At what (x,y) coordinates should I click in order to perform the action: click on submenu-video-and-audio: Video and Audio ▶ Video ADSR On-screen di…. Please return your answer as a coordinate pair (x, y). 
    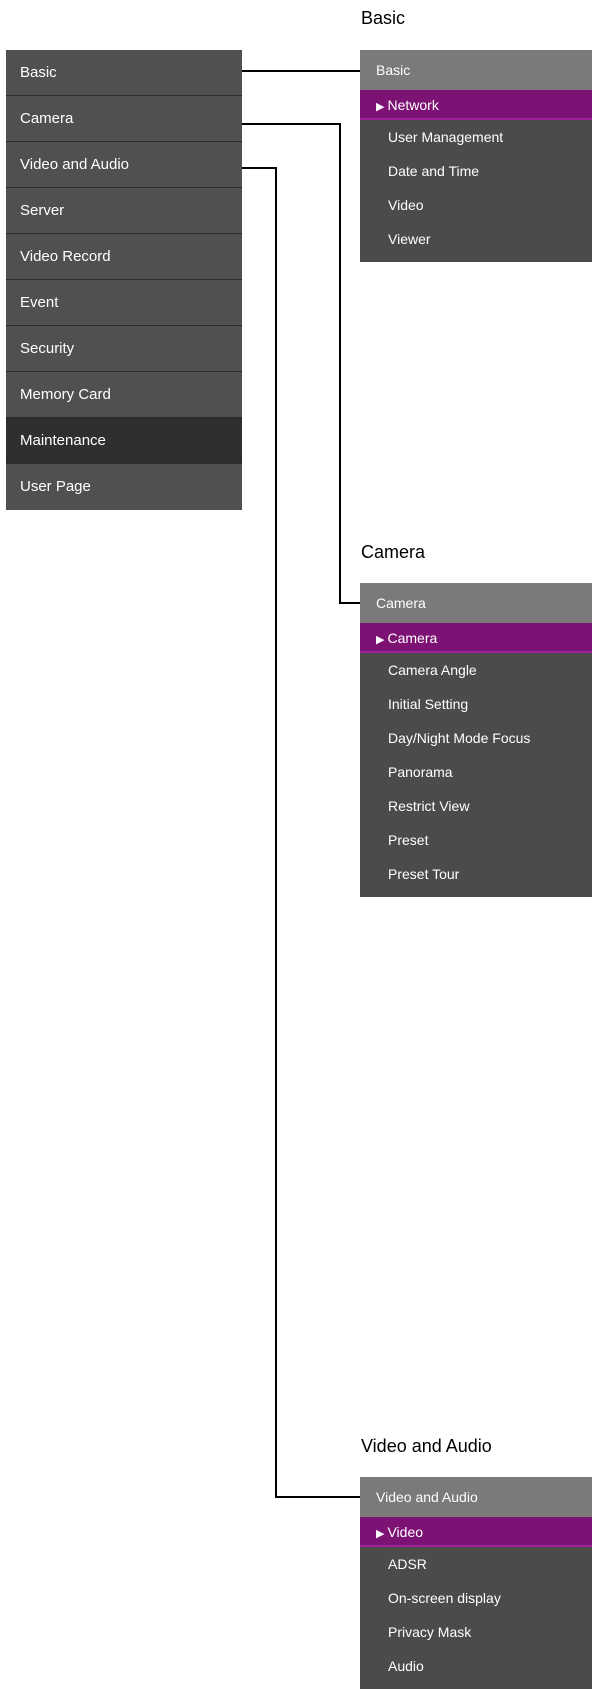
    Looking at the image, I should click on (476, 1583).